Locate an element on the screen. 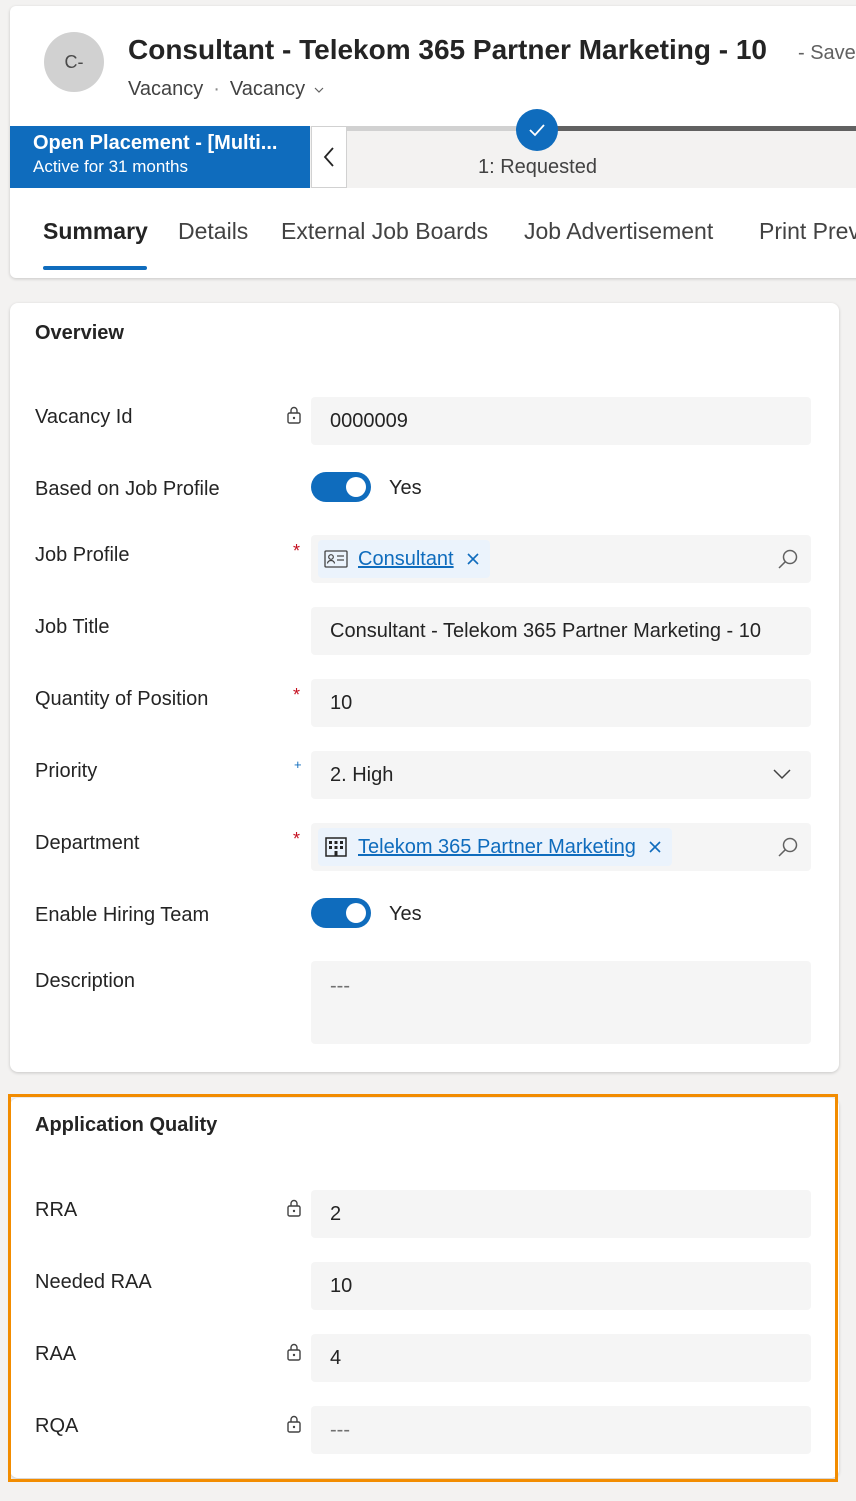 The width and height of the screenshot is (856, 1501). rqa-field: --- is located at coordinates (561, 1430).